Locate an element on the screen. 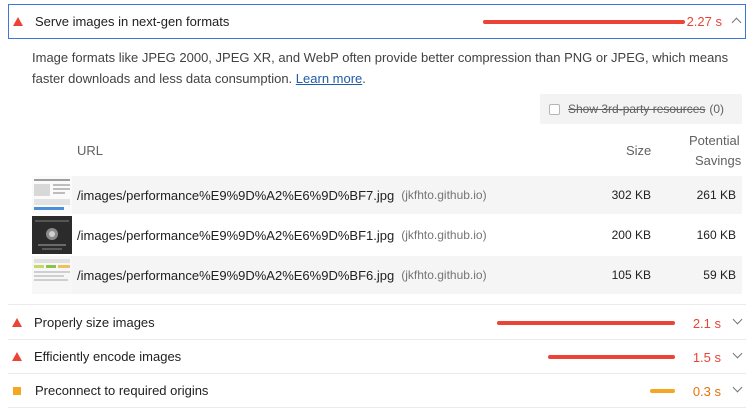  savings-value: 2.27 s is located at coordinates (704, 21).